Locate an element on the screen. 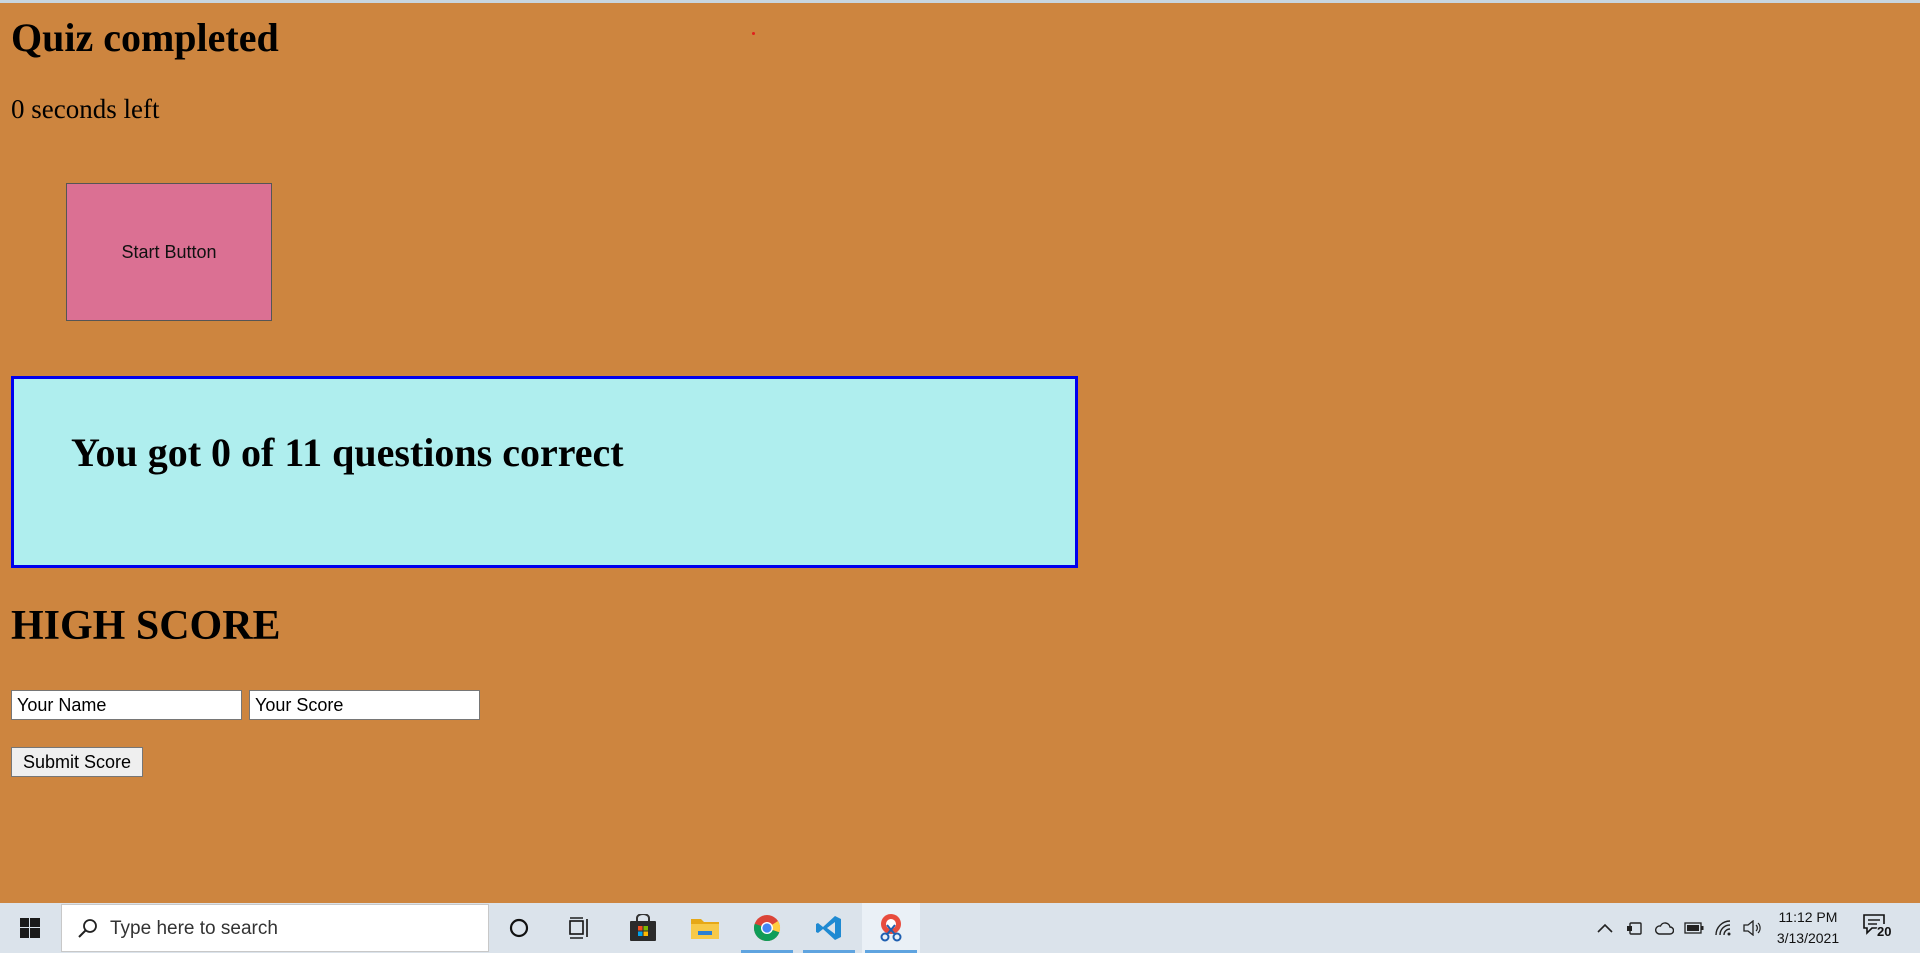 The image size is (1920, 953). snipping-tool-button is located at coordinates (891, 928).